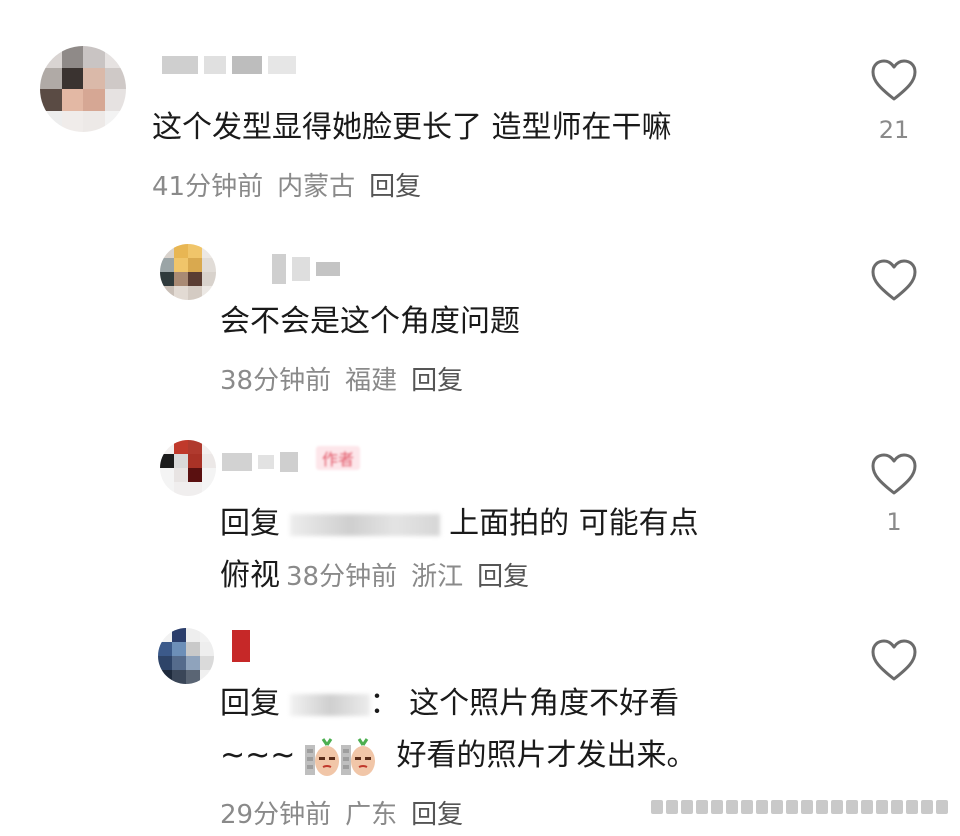  Describe the element at coordinates (250, 575) in the screenshot. I see `reply-text-continued: 俯视` at that location.